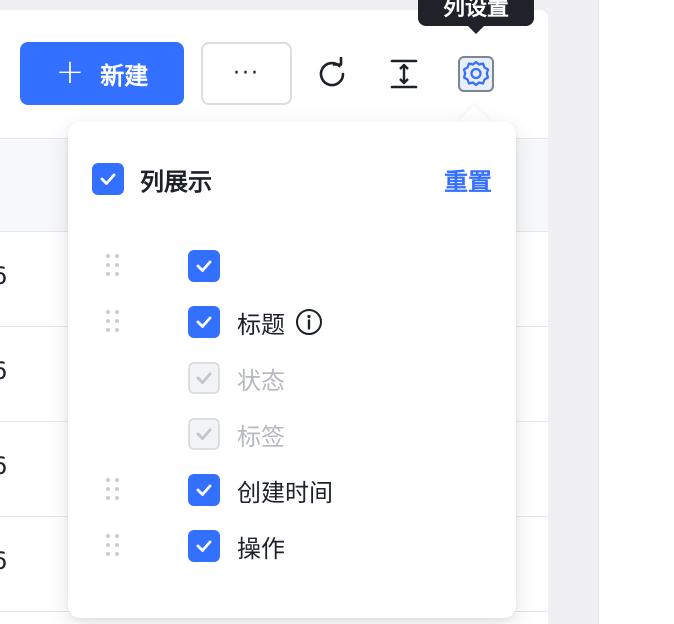 The height and width of the screenshot is (624, 674). I want to click on column-label: 标题, so click(261, 324).